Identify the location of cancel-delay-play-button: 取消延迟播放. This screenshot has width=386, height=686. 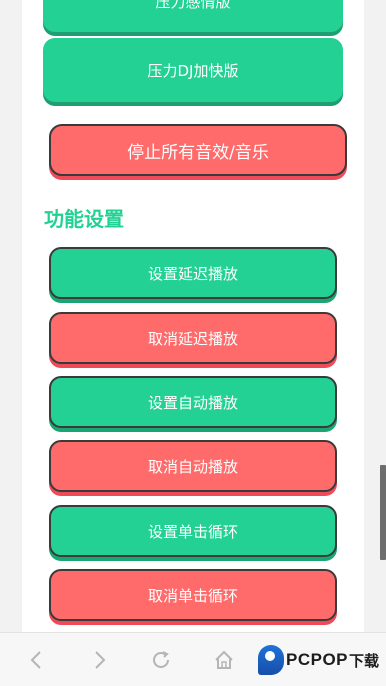
(193, 338).